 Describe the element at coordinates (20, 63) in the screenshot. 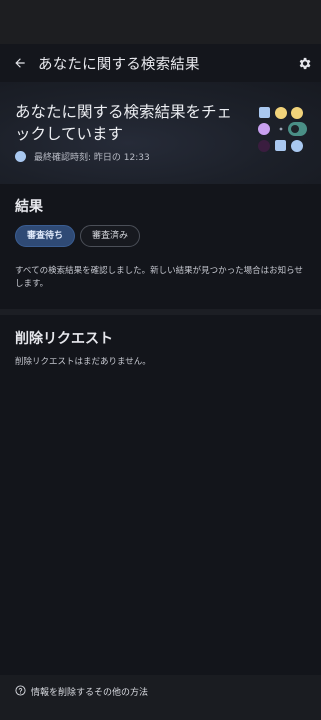

I see `arrow-back-icon` at that location.